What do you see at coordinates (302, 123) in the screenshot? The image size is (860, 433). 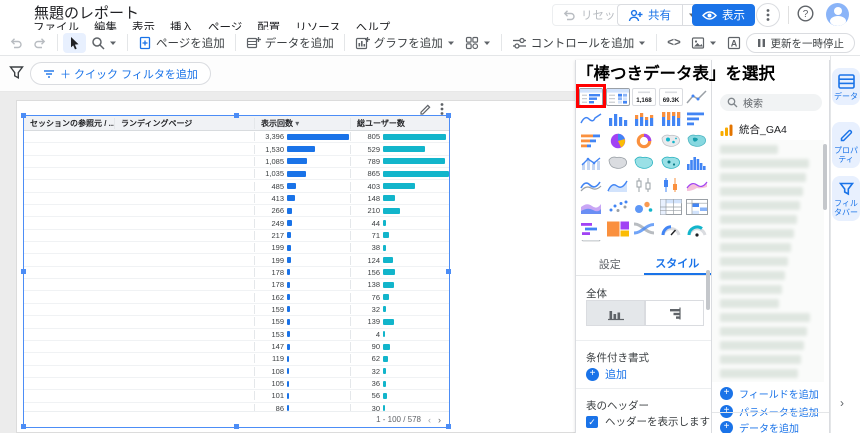 I see `col-header-views: 表示回数 ▾` at bounding box center [302, 123].